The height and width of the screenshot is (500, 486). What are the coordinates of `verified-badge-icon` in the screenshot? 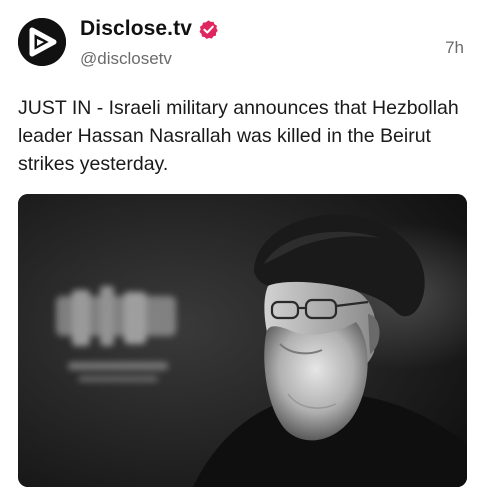 It's located at (208, 29).